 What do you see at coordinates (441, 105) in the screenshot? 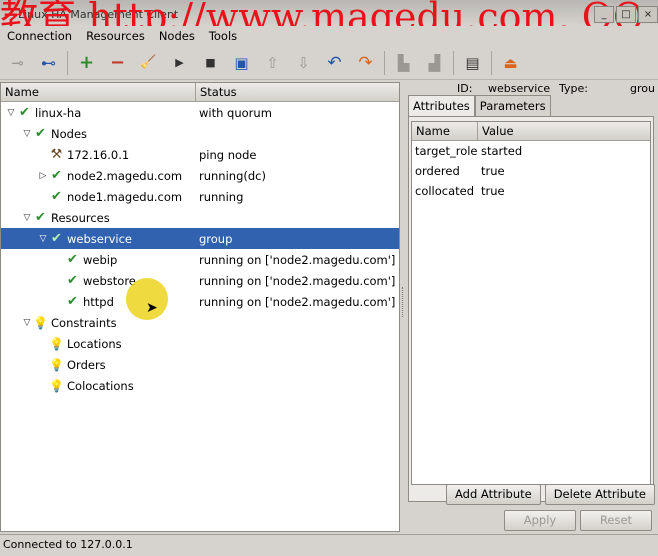
I see `tab-attributes: Attributes` at bounding box center [441, 105].